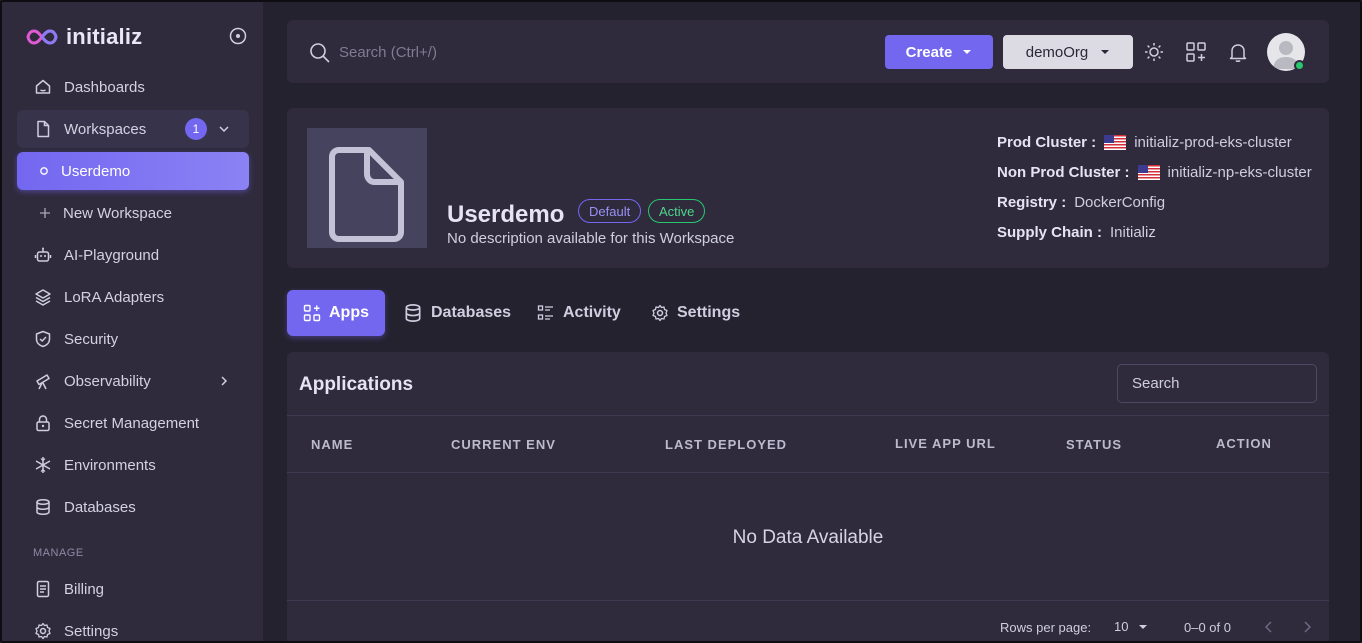 The image size is (1362, 643). Describe the element at coordinates (610, 211) in the screenshot. I see `default-chip: Default` at that location.